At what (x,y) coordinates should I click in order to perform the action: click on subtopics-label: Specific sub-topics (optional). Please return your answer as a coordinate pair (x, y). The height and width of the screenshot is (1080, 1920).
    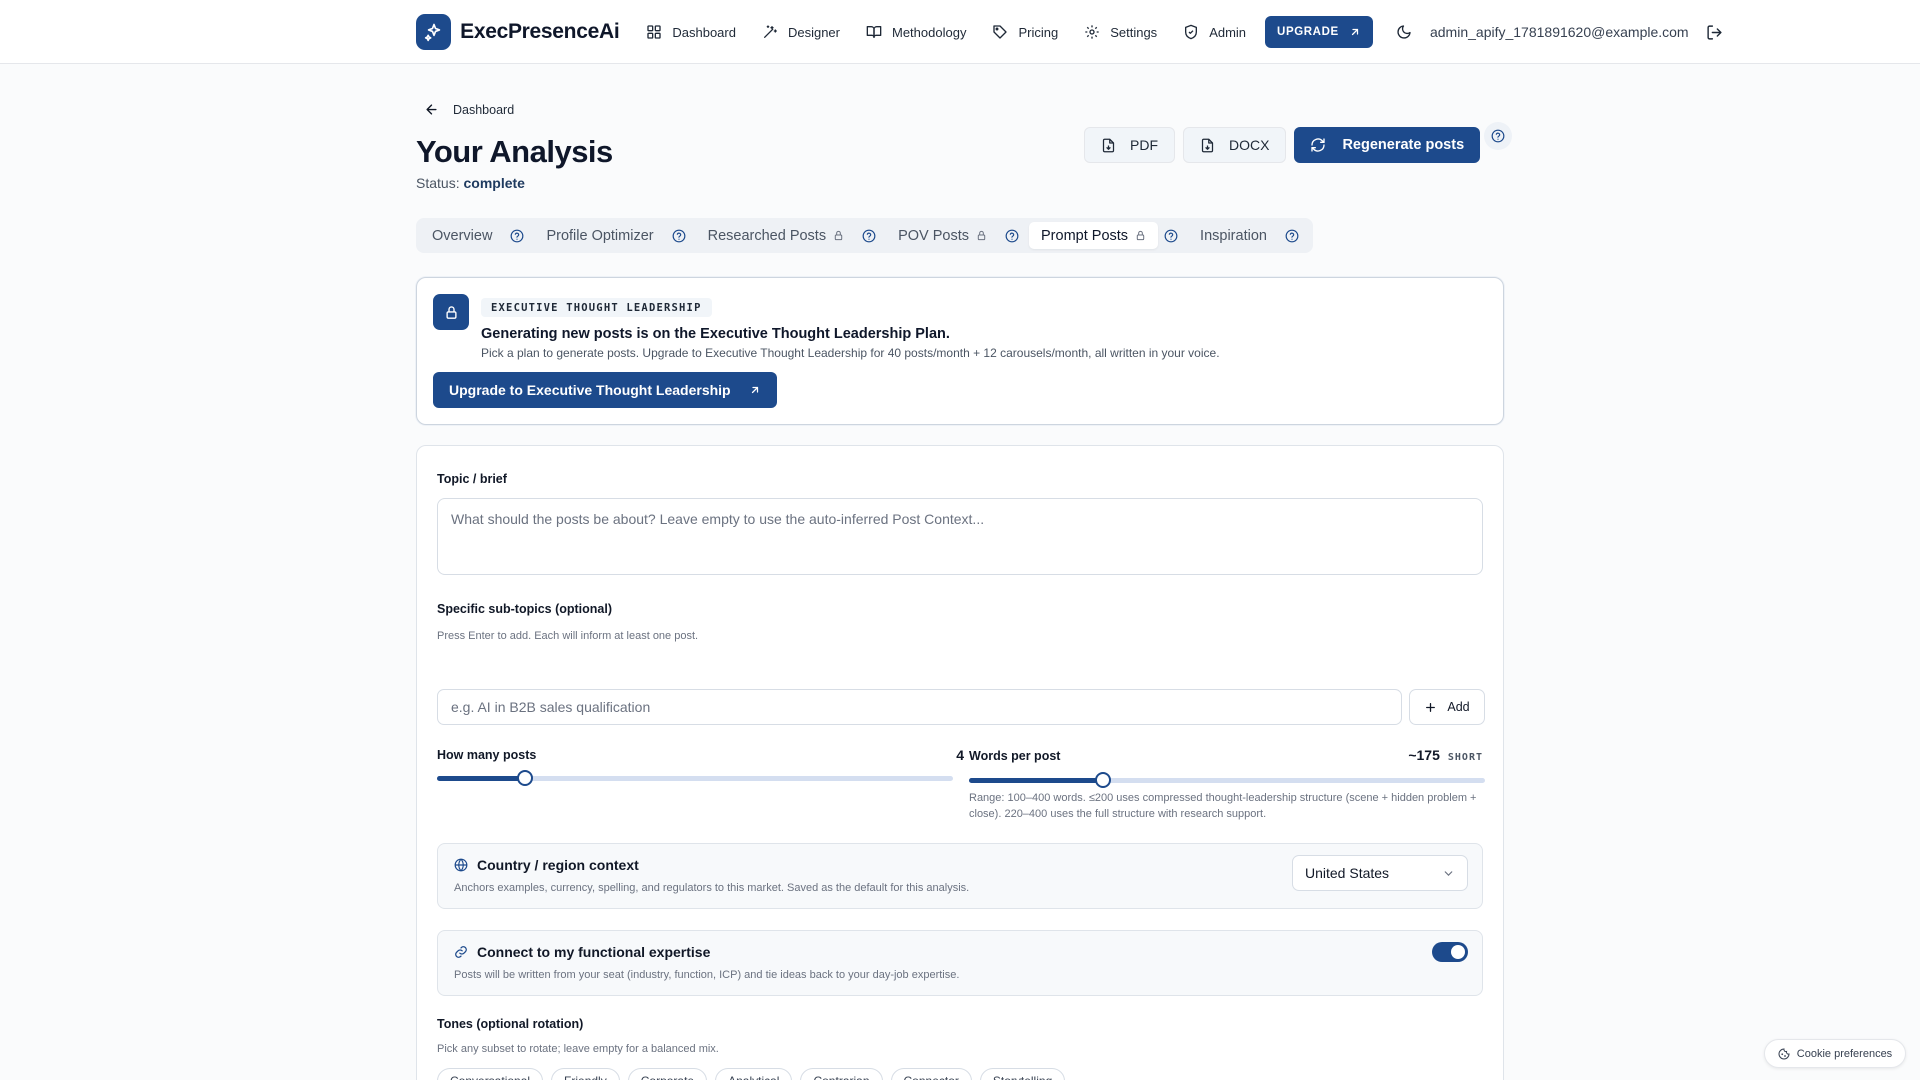
    Looking at the image, I should click on (525, 609).